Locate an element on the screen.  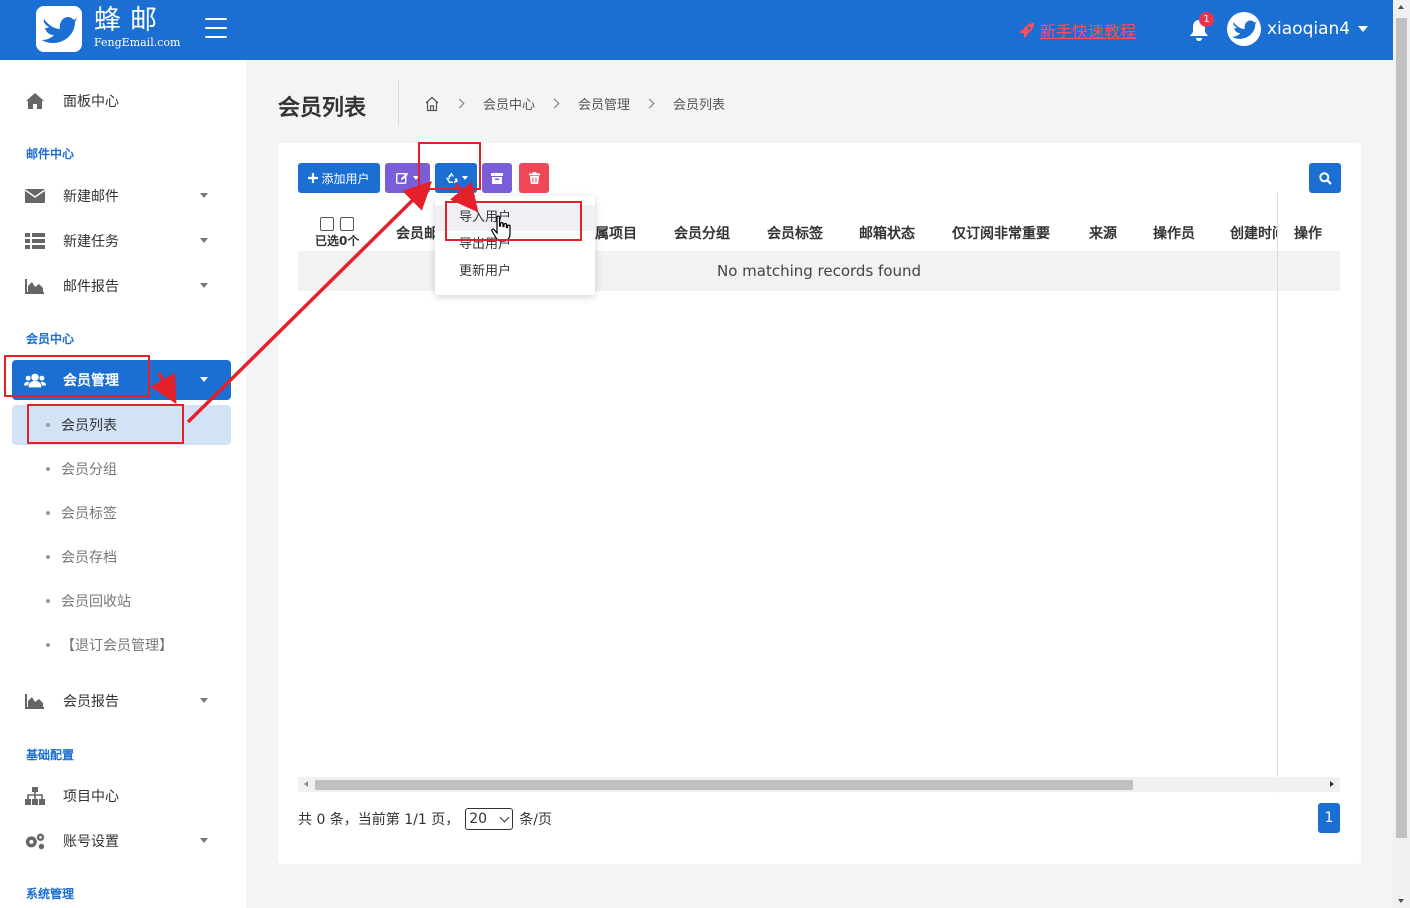
sidebar-item-dashboard: 面板中心 is located at coordinates (121, 101).